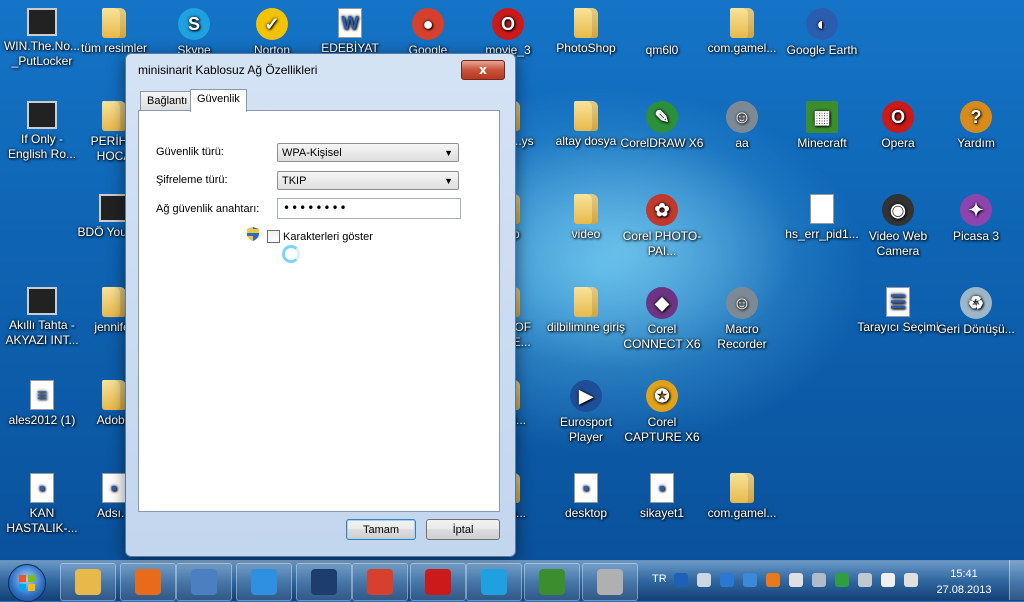 The height and width of the screenshot is (602, 1024). I want to click on tab-security: Güvenlik, so click(218, 100).